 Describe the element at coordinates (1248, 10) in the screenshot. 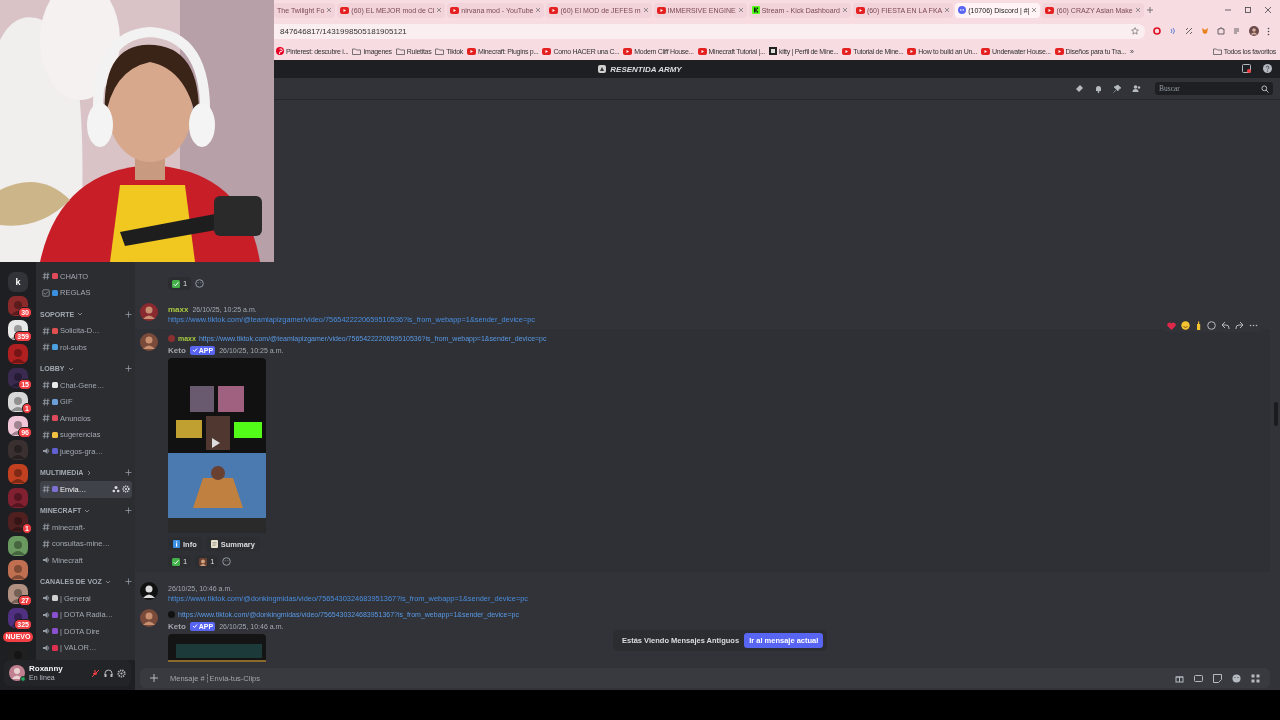

I see `maximize-icon` at that location.